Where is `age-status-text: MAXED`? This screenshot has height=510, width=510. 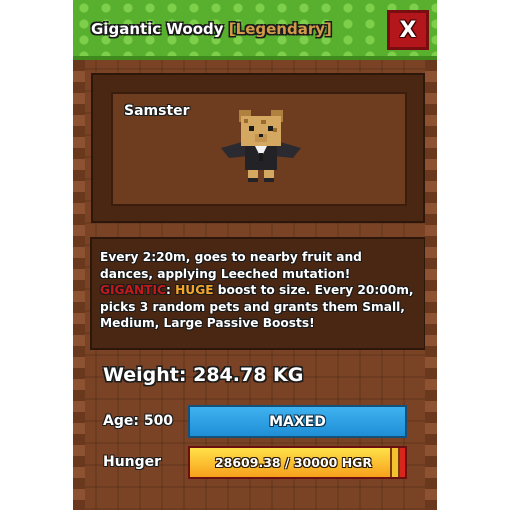
age-status-text: MAXED is located at coordinates (297, 421).